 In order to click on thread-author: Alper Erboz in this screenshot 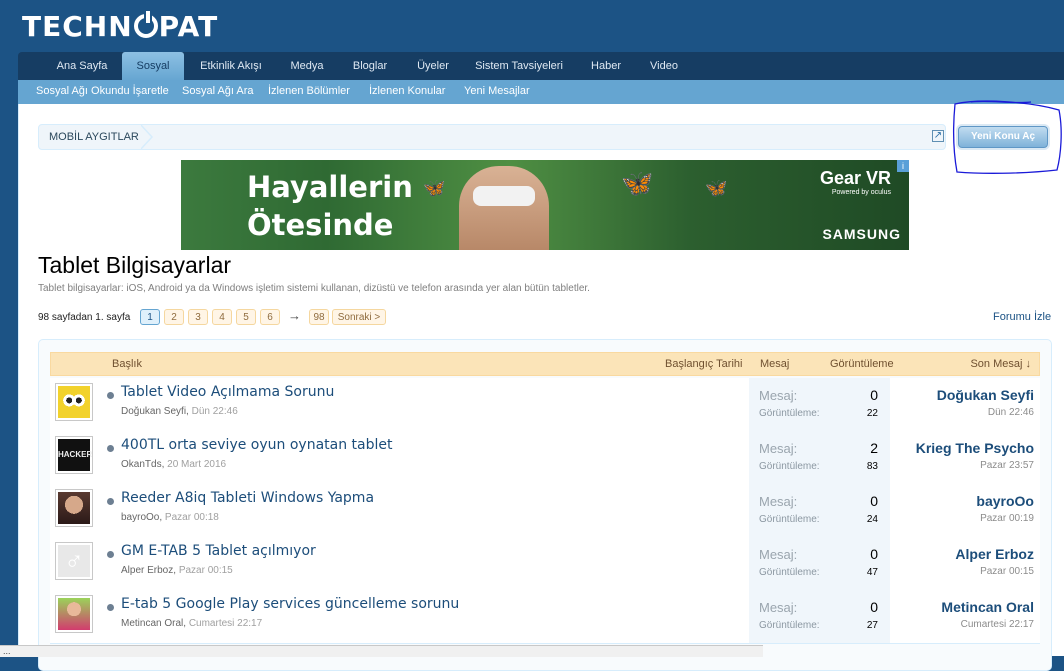, I will do `click(147, 570)`.